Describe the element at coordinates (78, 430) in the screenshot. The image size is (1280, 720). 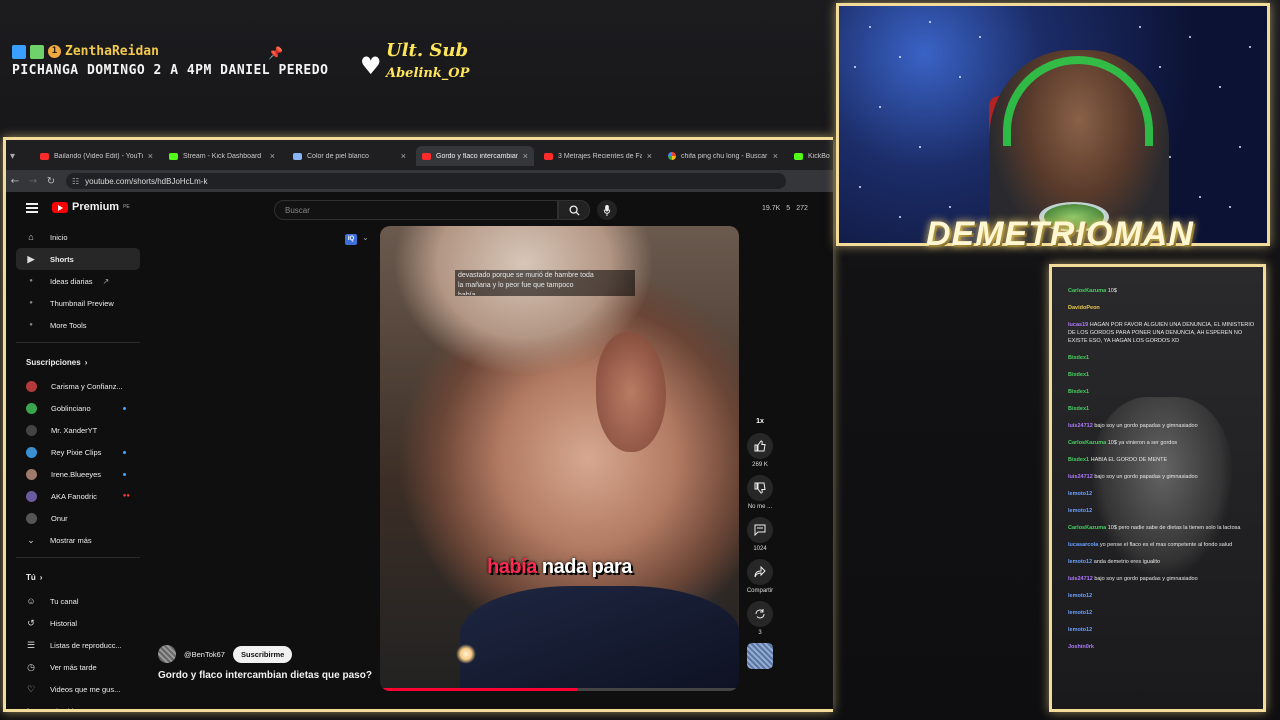
I see `subscription-item: Mr. XanderYT` at that location.